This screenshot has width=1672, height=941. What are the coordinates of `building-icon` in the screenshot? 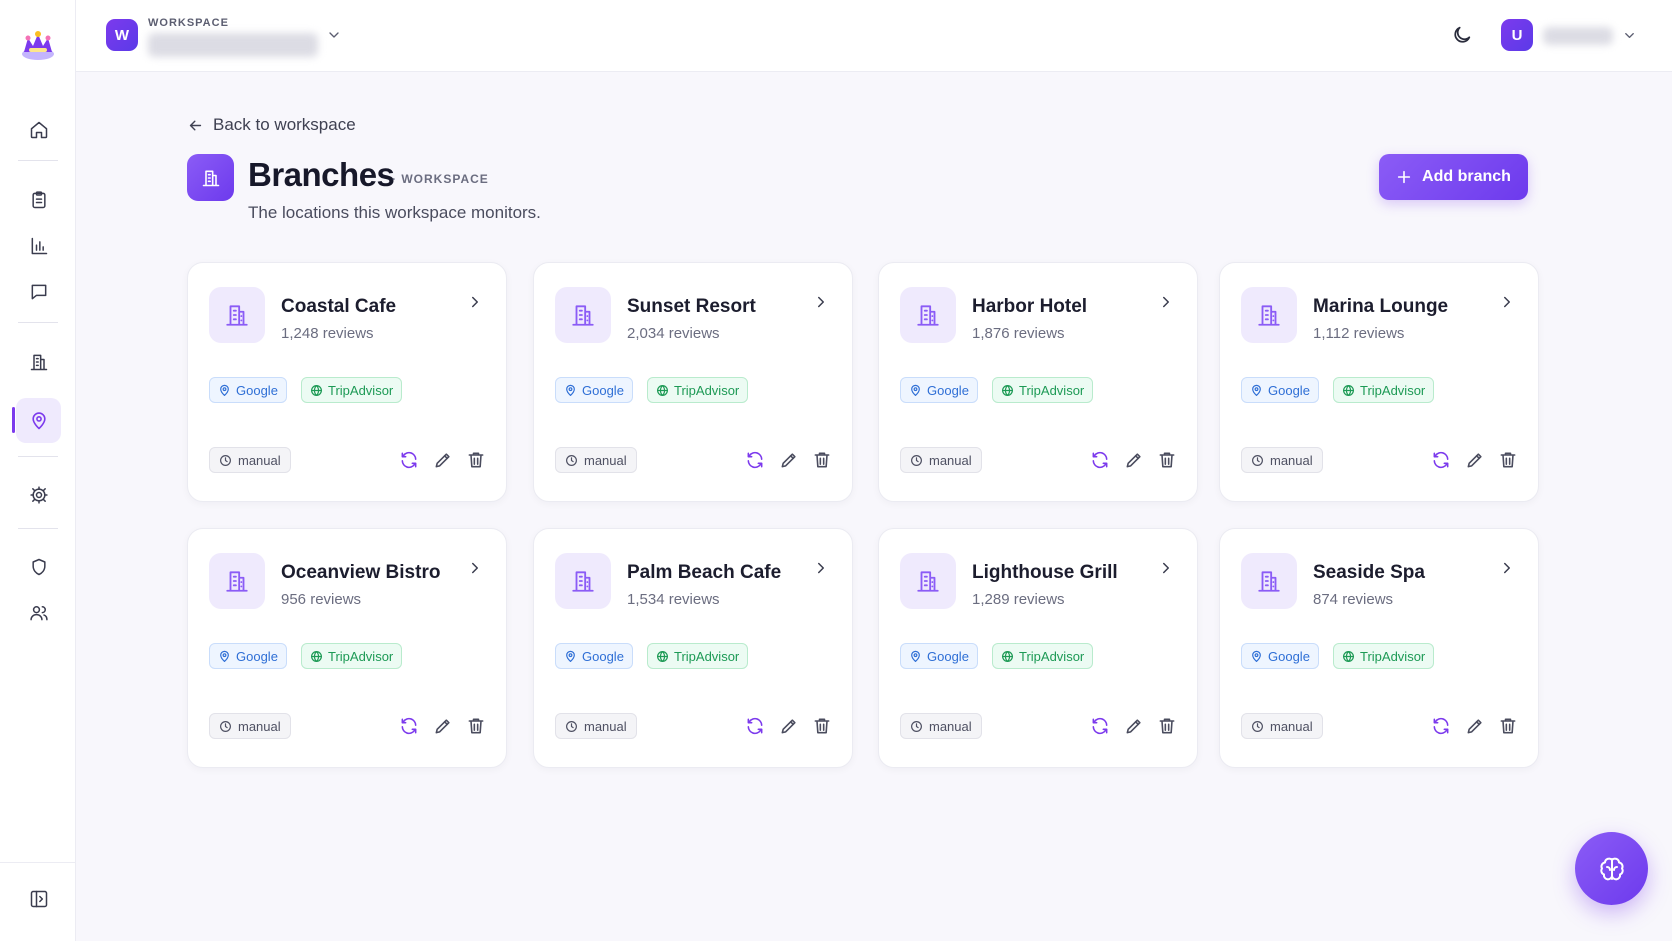 It's located at (38, 361).